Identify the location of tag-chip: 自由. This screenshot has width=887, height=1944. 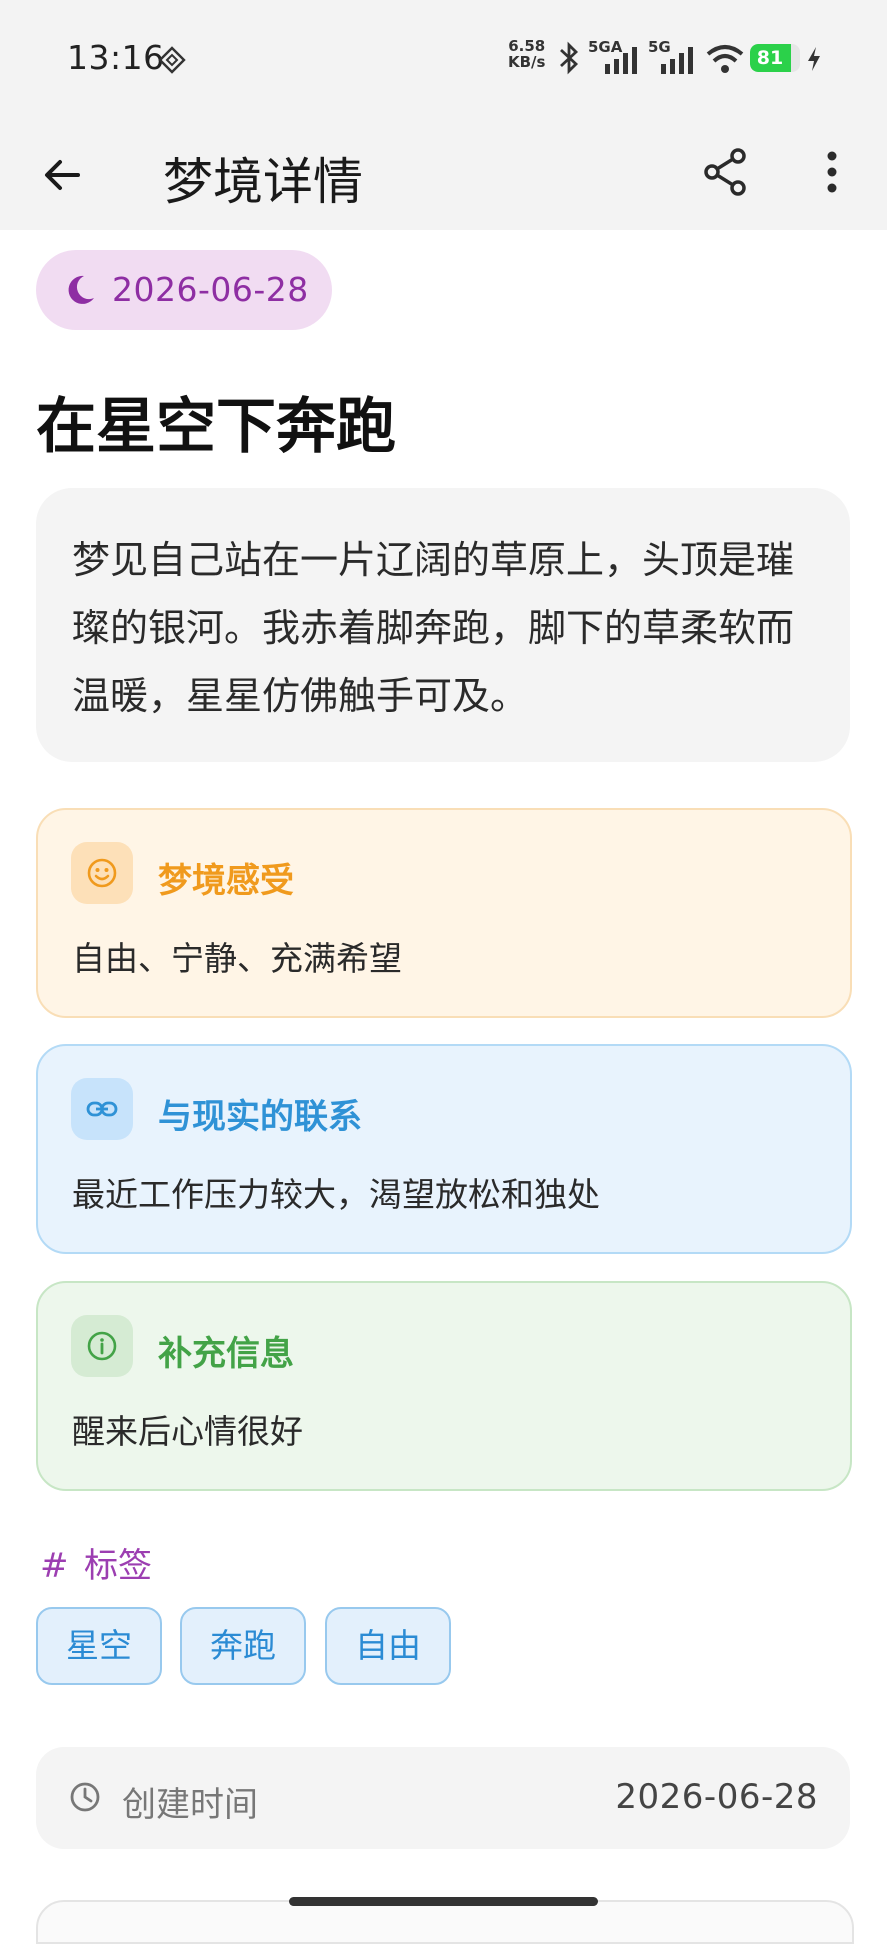
(388, 1646).